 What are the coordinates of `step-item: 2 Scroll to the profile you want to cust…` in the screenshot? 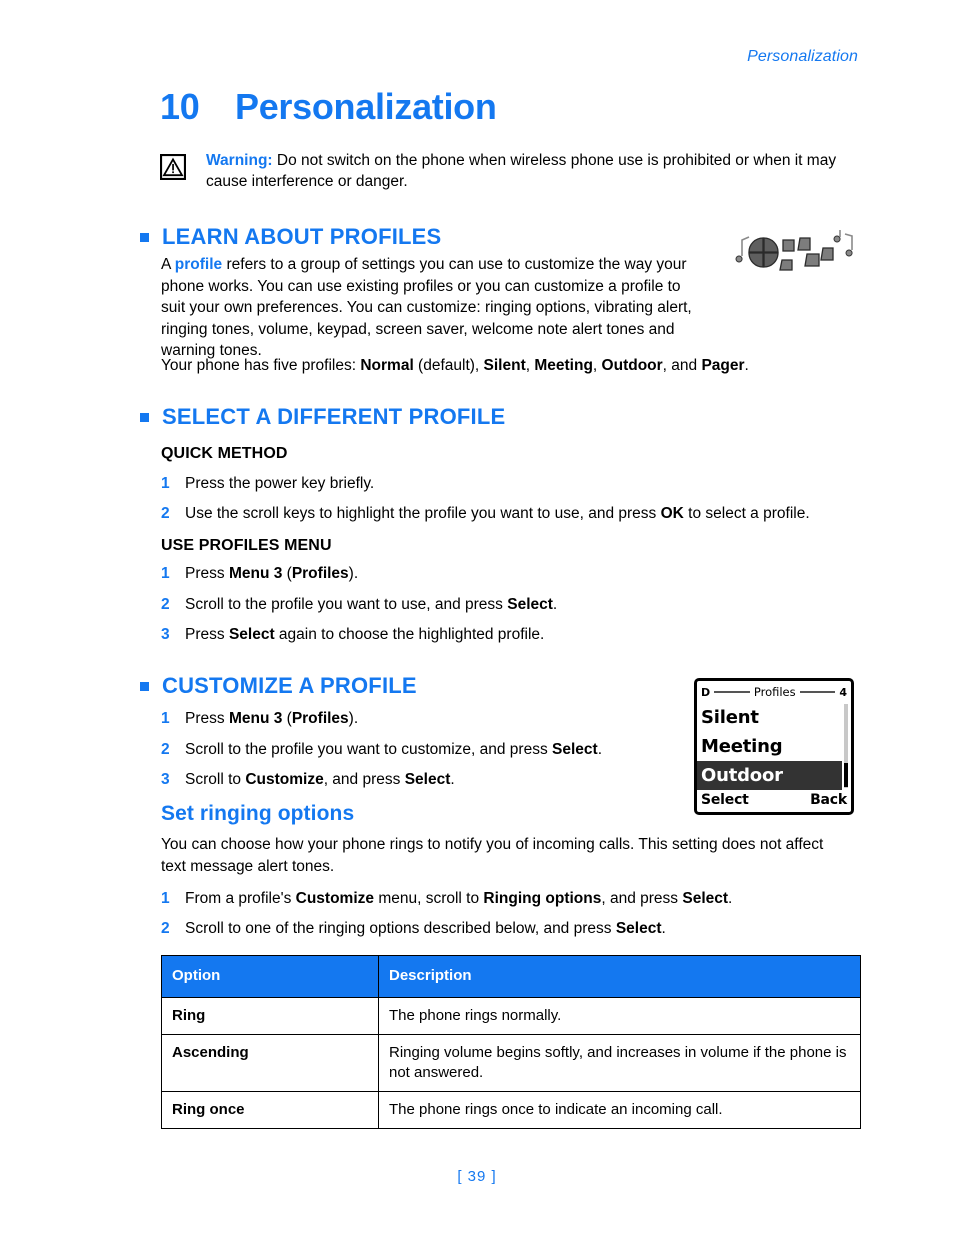 It's located at (381, 749).